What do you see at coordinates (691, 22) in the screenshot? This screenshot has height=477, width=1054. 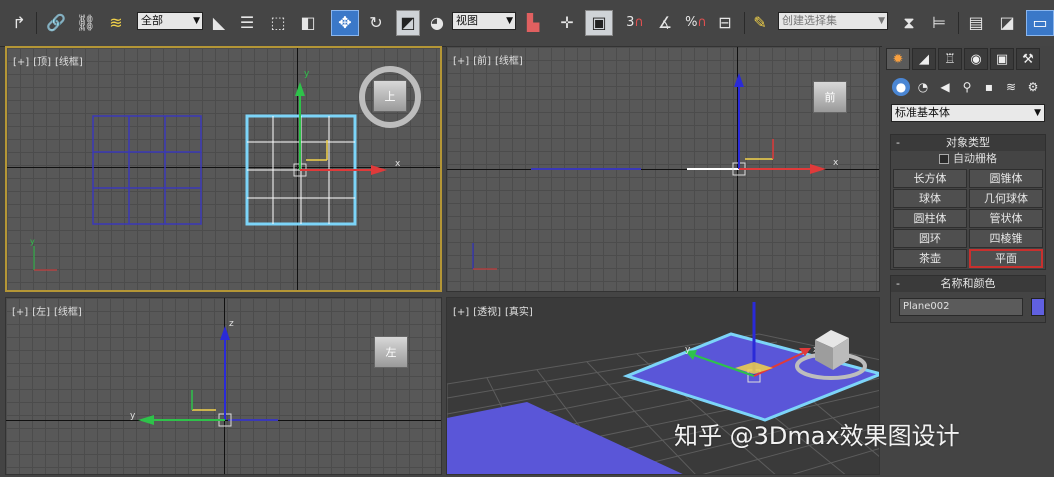 I see `percent-snap-label: %` at bounding box center [691, 22].